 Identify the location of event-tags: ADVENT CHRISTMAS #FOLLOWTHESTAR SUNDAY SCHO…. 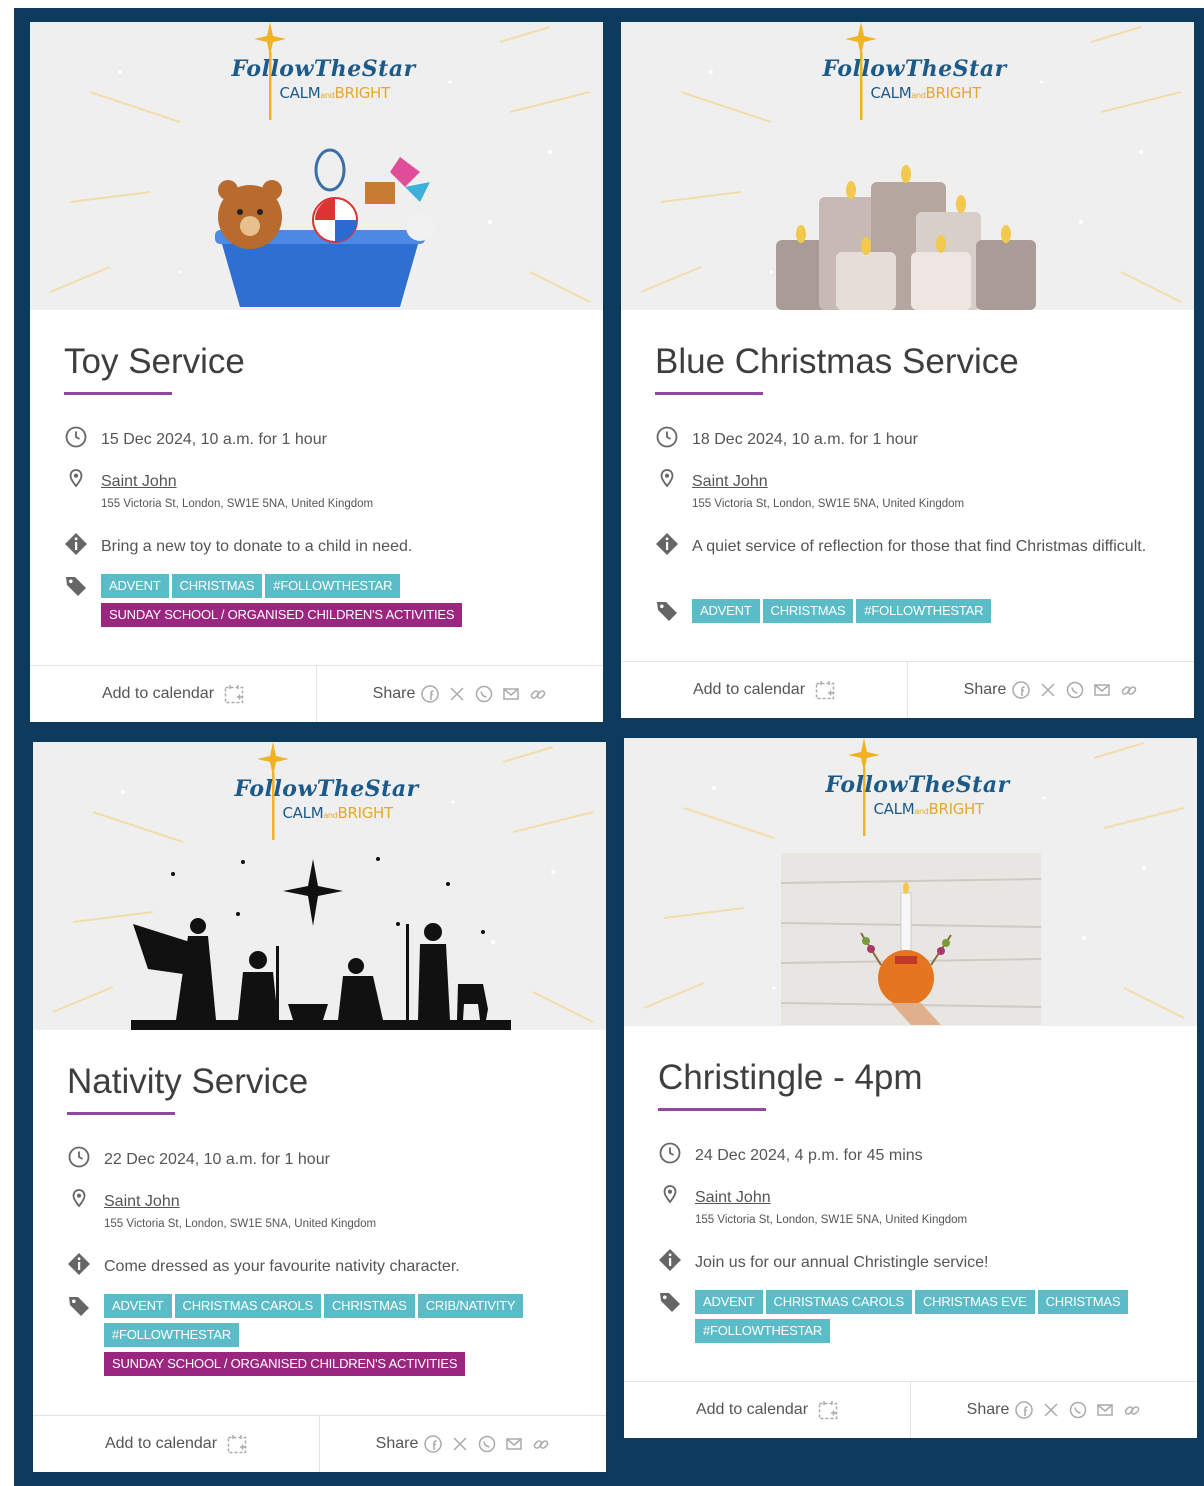
(341, 603).